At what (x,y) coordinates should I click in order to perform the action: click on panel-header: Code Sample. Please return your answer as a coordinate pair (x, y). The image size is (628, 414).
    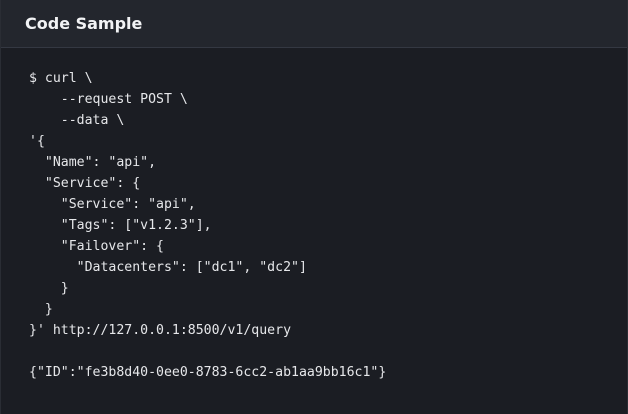
    Looking at the image, I should click on (314, 24).